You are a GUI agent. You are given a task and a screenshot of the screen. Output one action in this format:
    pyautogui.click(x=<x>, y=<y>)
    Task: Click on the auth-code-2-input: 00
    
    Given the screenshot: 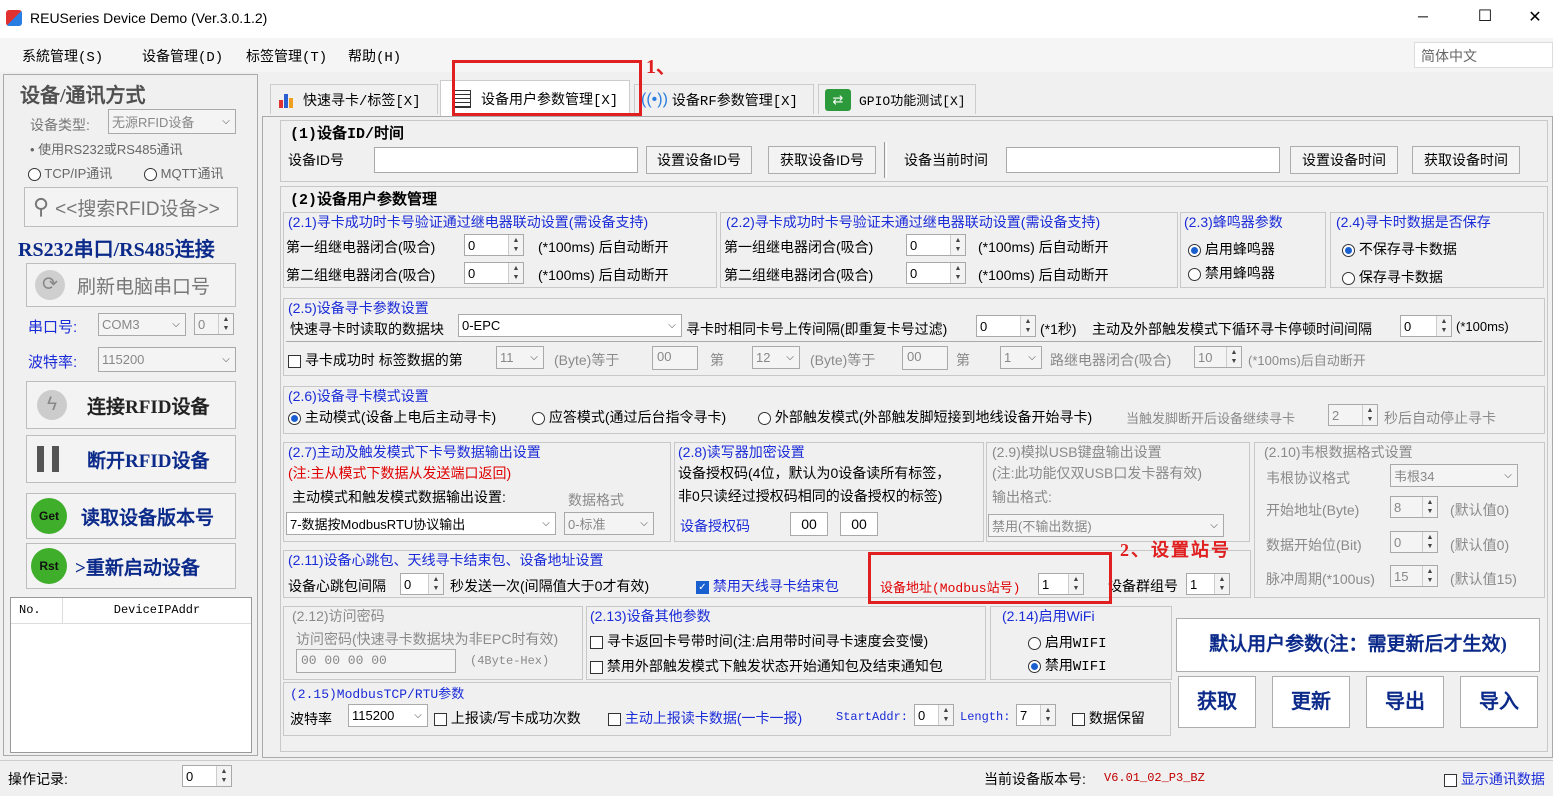 What is the action you would take?
    pyautogui.click(x=859, y=524)
    